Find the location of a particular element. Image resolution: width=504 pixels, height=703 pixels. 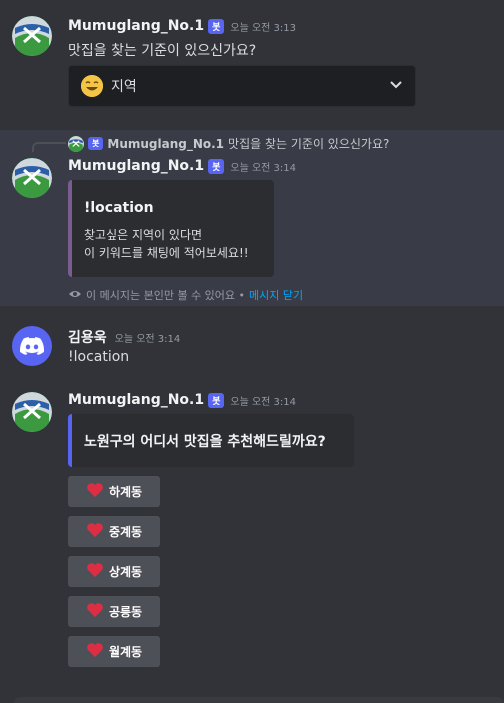

eye-icon is located at coordinates (75, 295).